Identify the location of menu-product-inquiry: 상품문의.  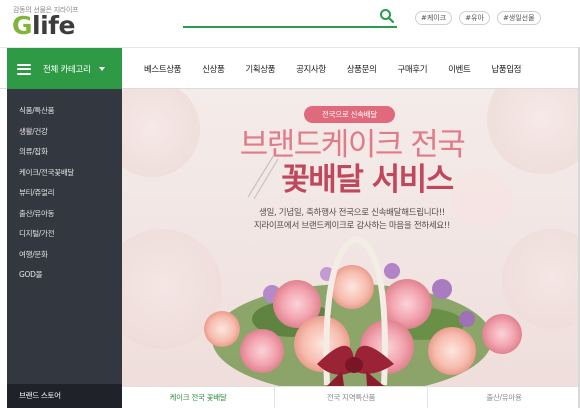
(362, 69).